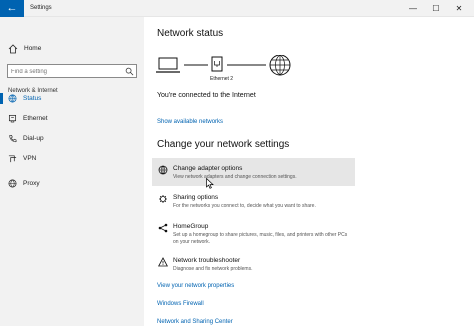 Image resolution: width=474 pixels, height=326 pixels. What do you see at coordinates (35, 118) in the screenshot?
I see `sidebar-item-label: Ethernet` at bounding box center [35, 118].